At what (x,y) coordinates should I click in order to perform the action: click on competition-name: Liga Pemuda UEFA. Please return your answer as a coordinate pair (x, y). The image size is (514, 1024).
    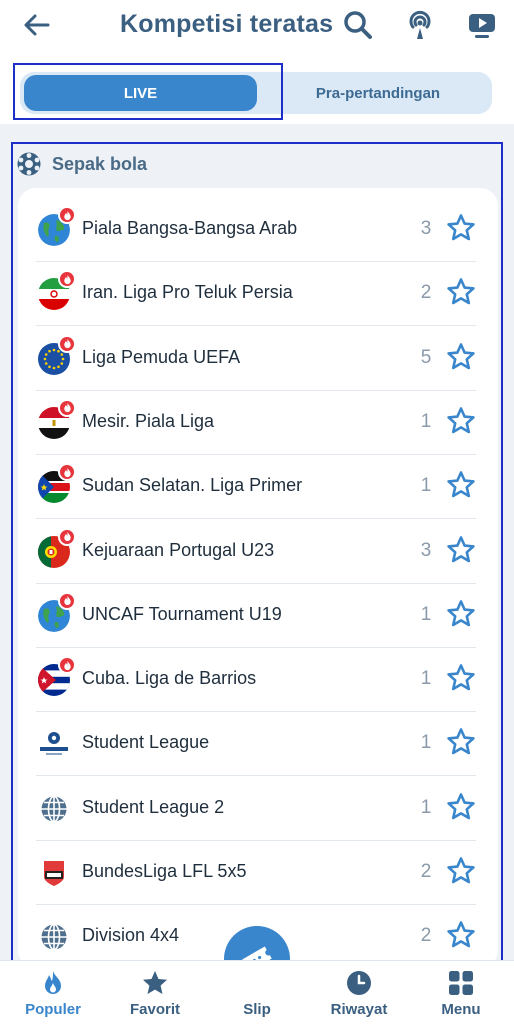
    Looking at the image, I should click on (161, 356).